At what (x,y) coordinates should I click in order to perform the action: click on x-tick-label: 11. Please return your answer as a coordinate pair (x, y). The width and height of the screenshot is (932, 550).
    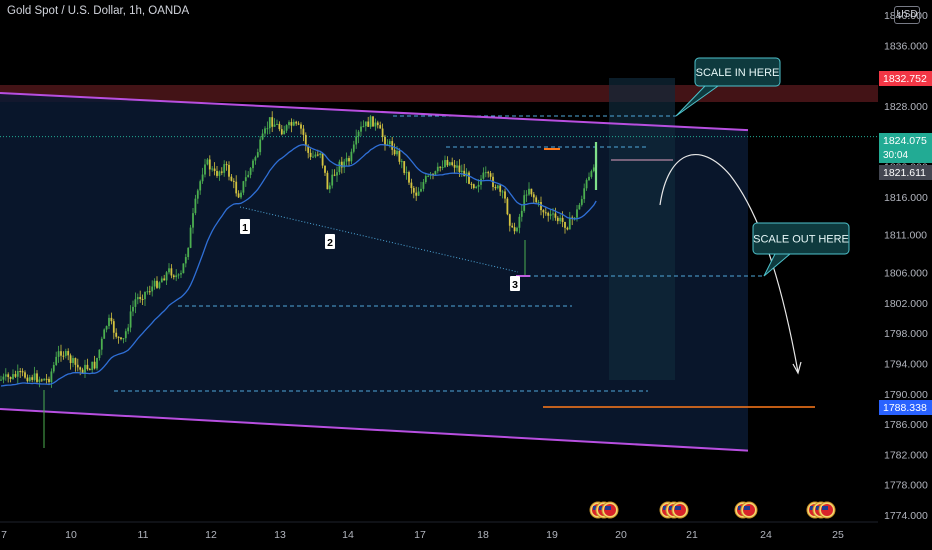
    Looking at the image, I should click on (143, 535).